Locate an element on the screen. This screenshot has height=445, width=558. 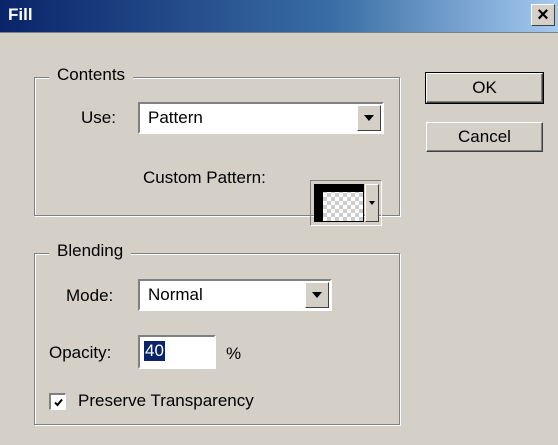
preserve-transparency-checkbox is located at coordinates (57, 401).